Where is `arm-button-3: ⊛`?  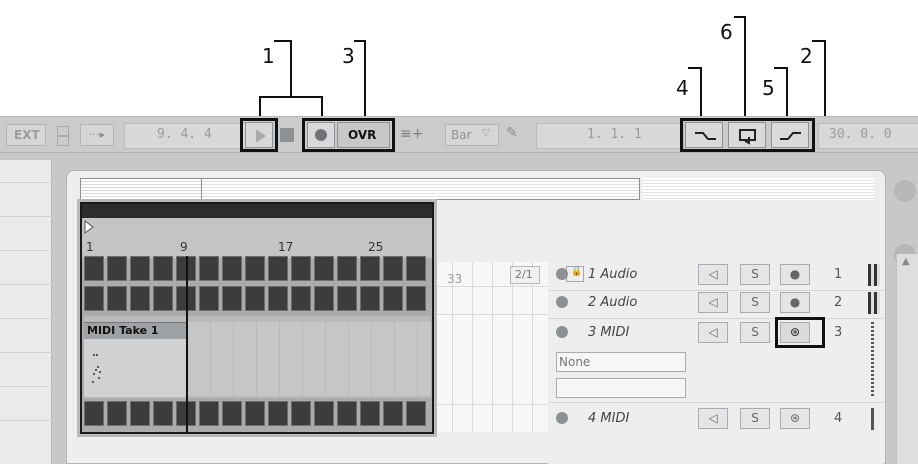 arm-button-3: ⊛ is located at coordinates (795, 332).